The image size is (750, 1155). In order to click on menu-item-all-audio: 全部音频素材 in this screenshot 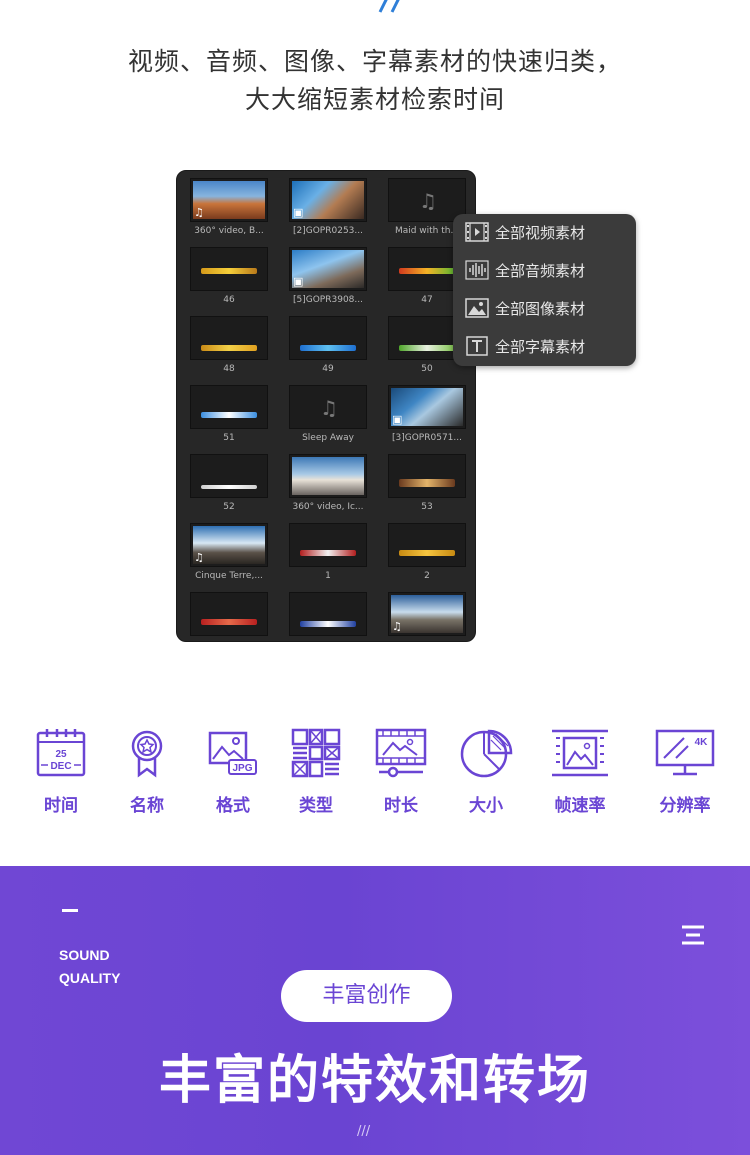, I will do `click(547, 270)`.